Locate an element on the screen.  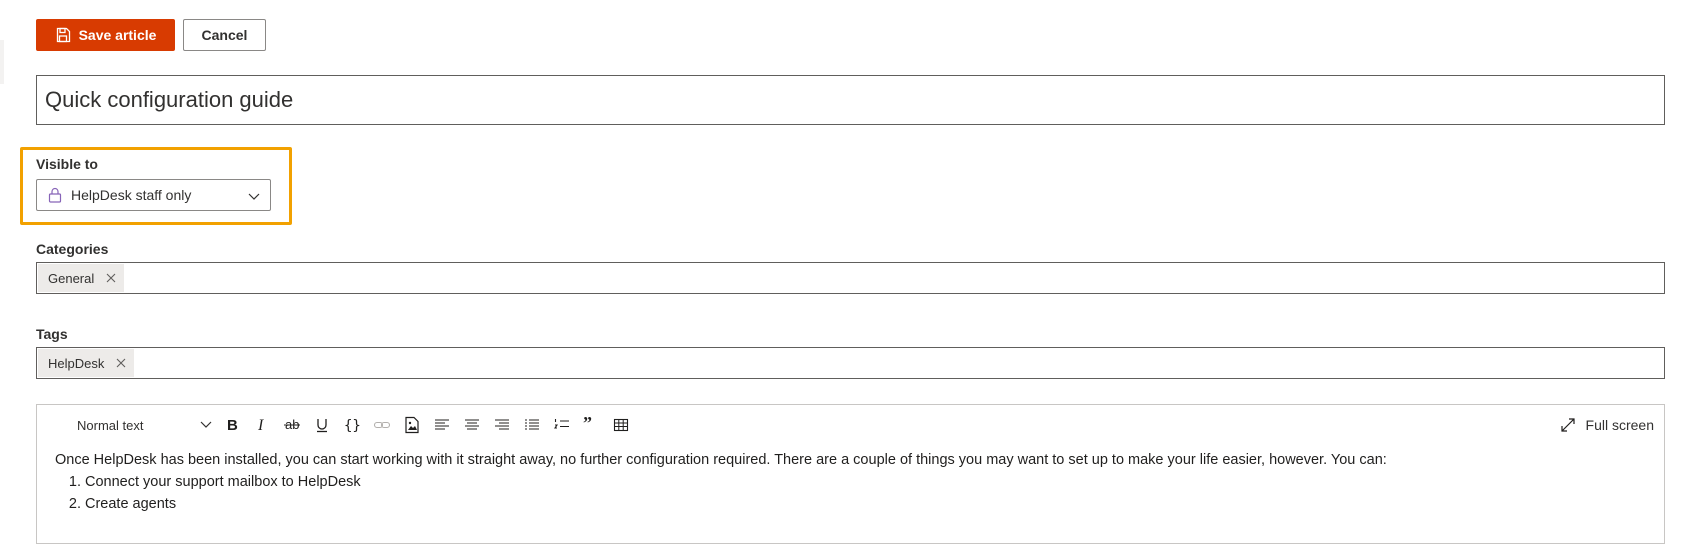
remove-category-icon is located at coordinates (111, 278).